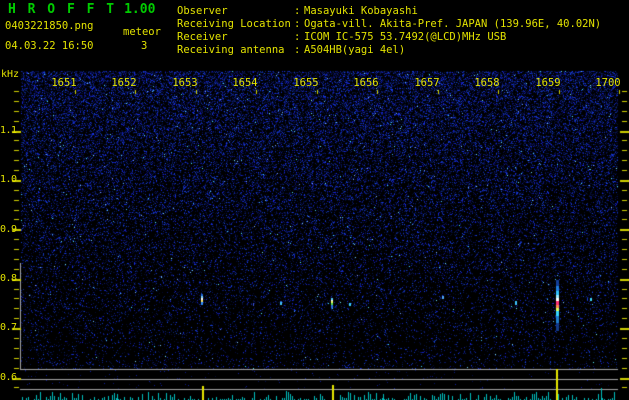  Describe the element at coordinates (306, 83) in the screenshot. I see `time-tick-label: 1655` at that location.